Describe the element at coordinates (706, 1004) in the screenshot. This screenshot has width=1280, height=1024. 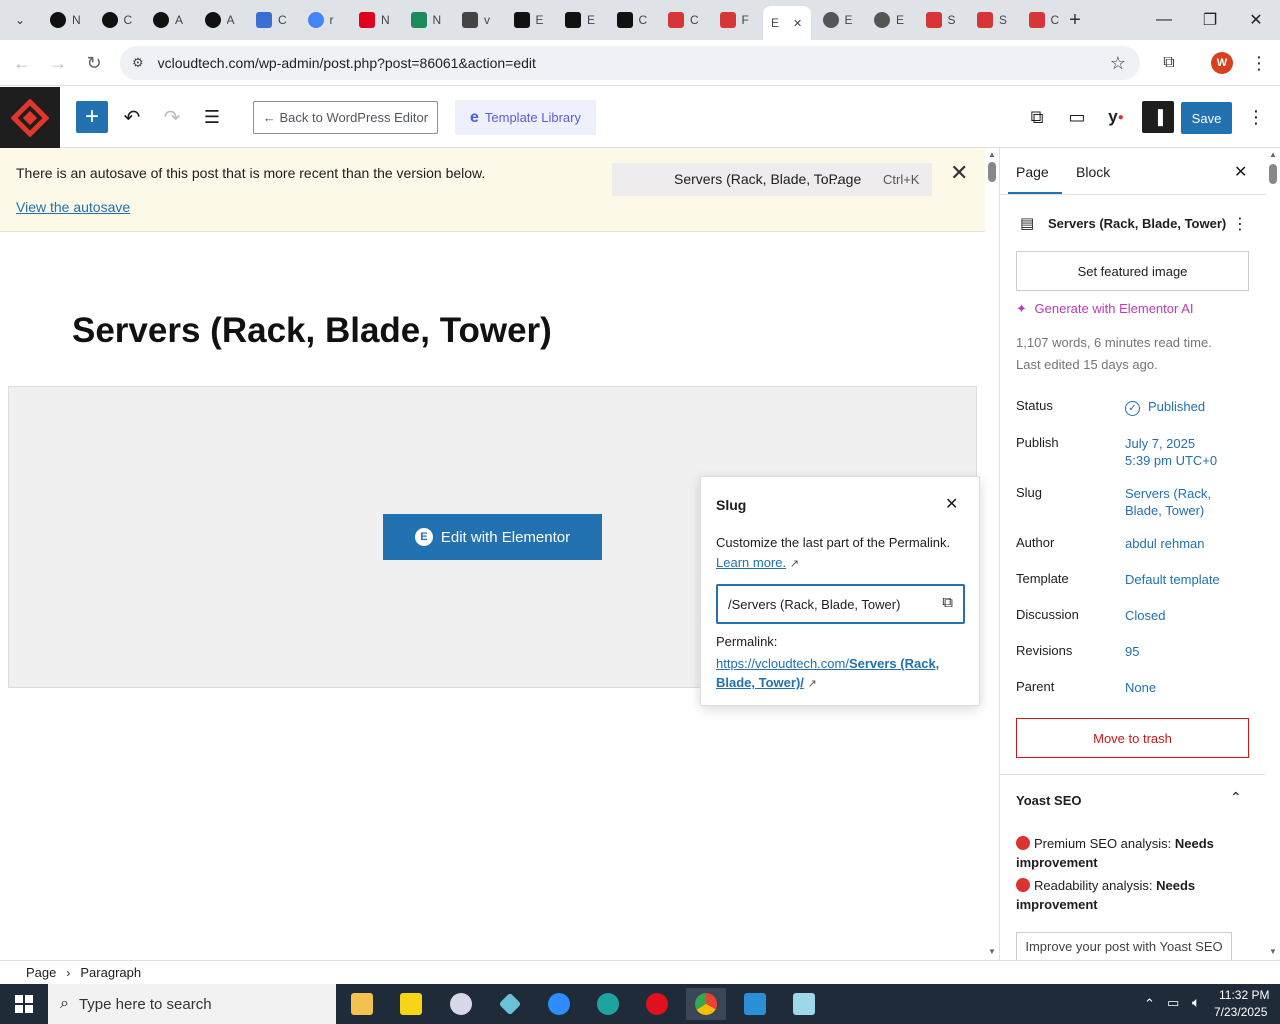
I see `chrome-icon` at that location.